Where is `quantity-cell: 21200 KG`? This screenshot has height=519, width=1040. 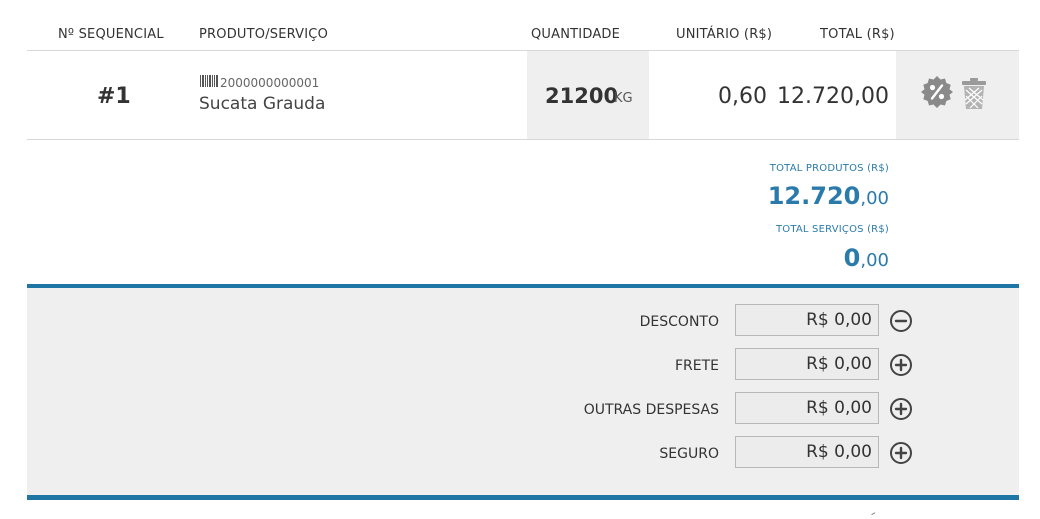 quantity-cell: 21200 KG is located at coordinates (588, 95).